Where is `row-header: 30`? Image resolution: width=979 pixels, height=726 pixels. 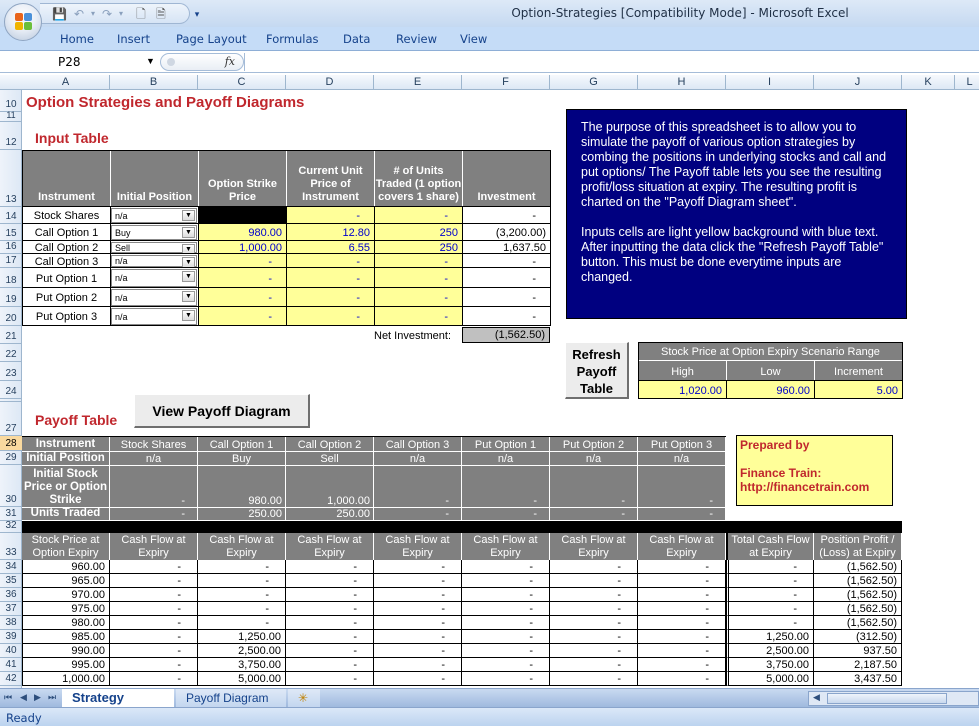
row-header: 30 is located at coordinates (11, 486).